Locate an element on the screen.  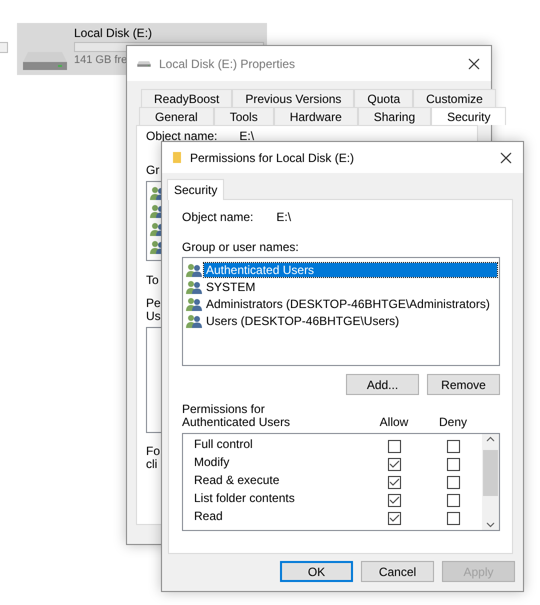
permission-name: List folder contents is located at coordinates (245, 498).